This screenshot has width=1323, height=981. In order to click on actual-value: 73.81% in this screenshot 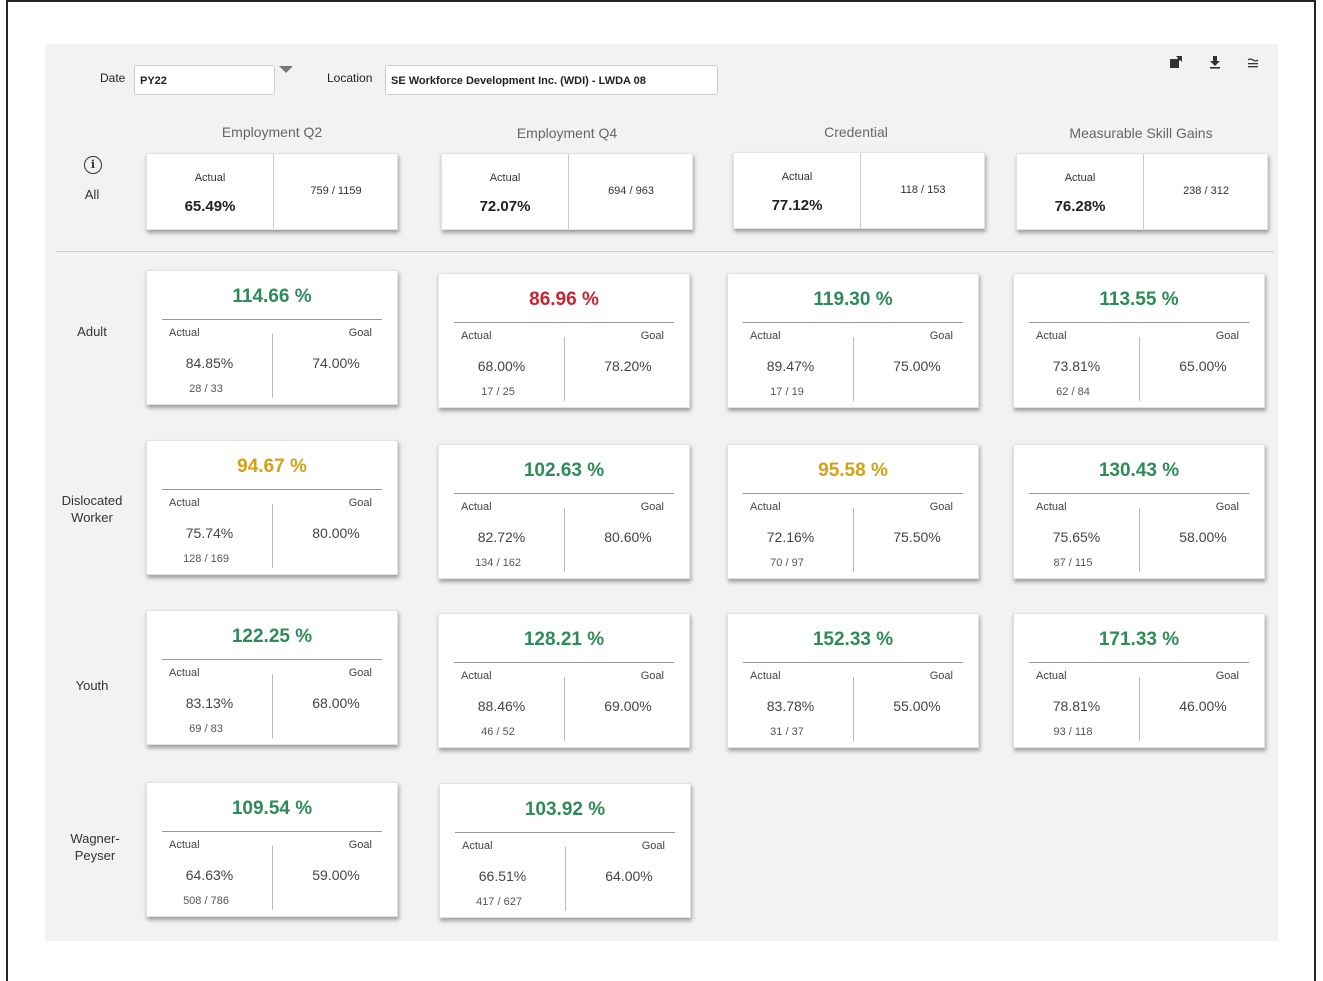, I will do `click(1076, 366)`.